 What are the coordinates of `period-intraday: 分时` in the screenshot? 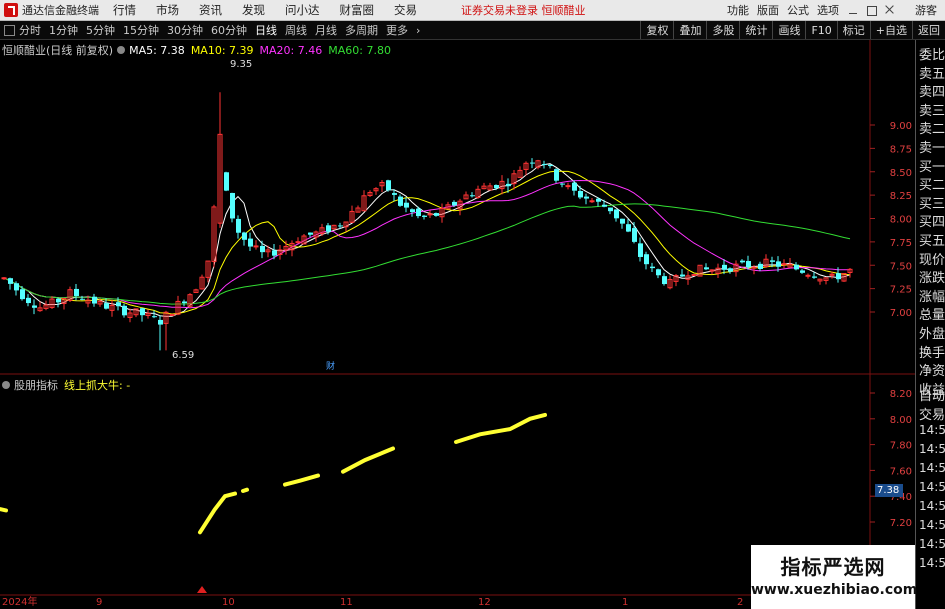 It's located at (30, 30).